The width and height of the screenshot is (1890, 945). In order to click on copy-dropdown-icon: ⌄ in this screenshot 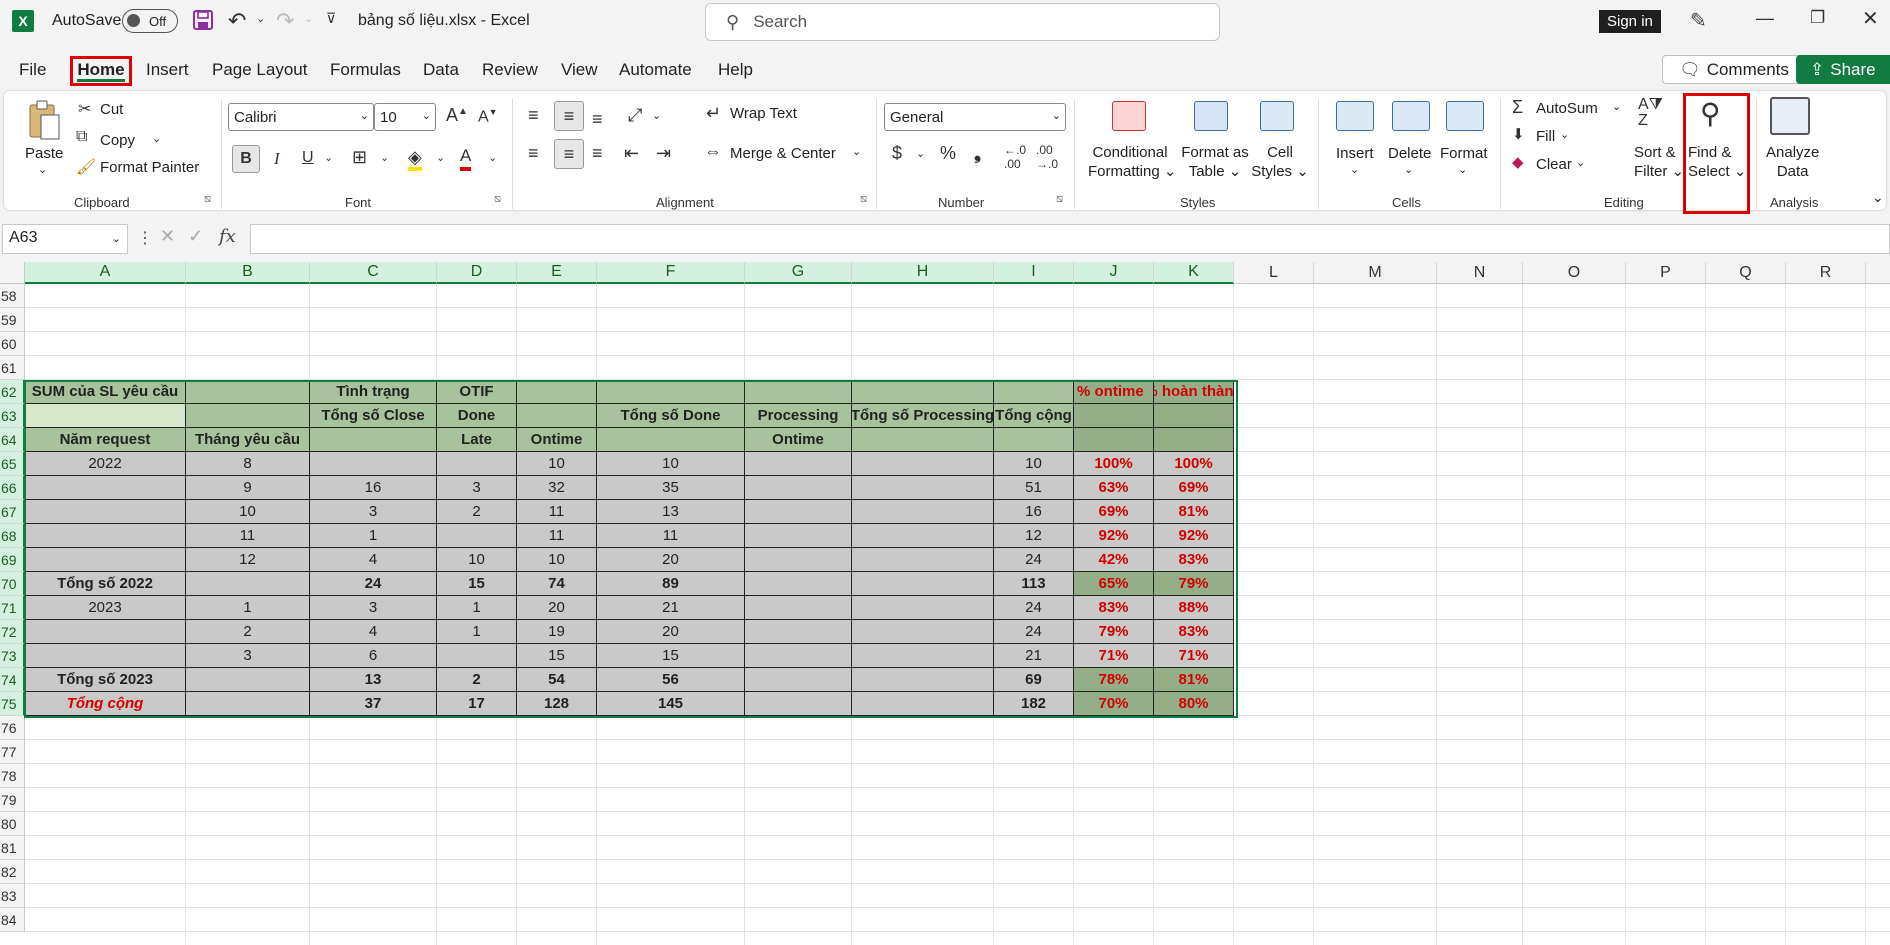, I will do `click(156, 138)`.